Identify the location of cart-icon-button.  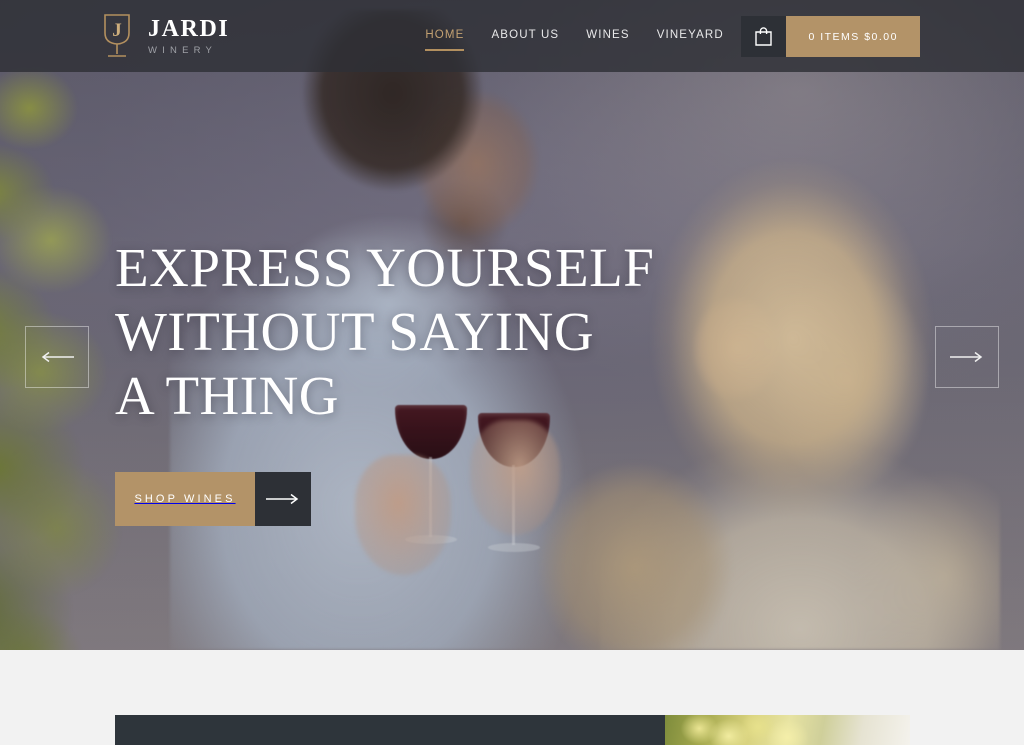
(764, 36).